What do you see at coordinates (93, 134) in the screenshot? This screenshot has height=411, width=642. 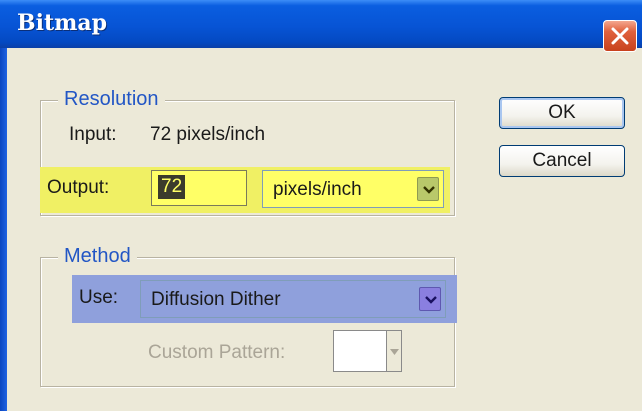 I see `input-label: Input:` at bounding box center [93, 134].